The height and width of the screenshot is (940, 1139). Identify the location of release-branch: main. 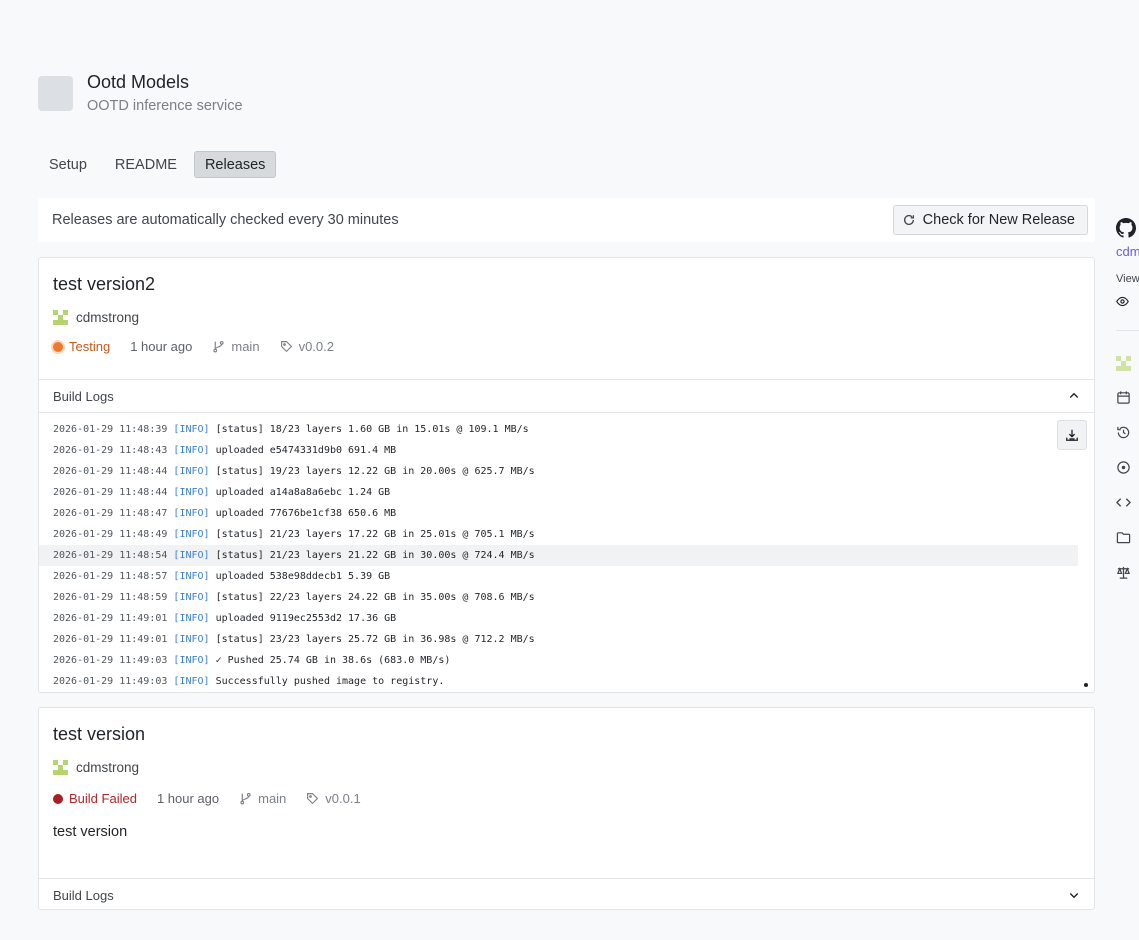
(262, 798).